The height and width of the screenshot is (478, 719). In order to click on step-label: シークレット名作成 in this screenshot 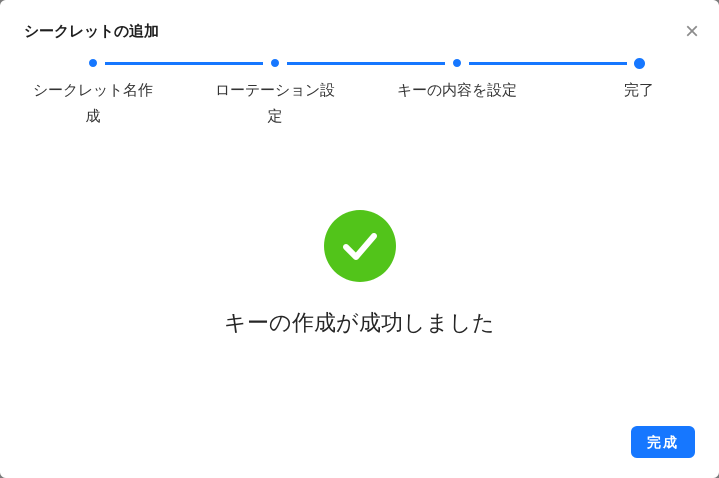, I will do `click(93, 104)`.